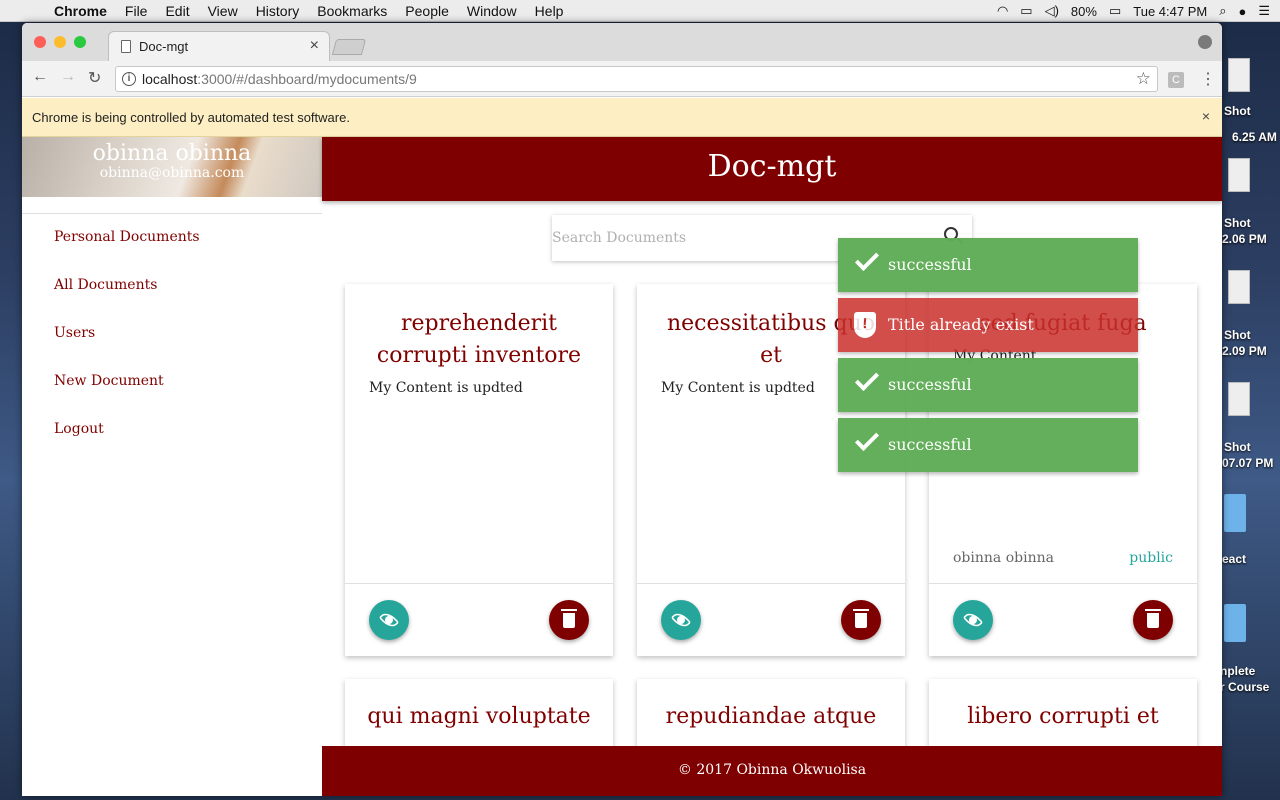  What do you see at coordinates (136, 11) in the screenshot?
I see `menu-file: File` at bounding box center [136, 11].